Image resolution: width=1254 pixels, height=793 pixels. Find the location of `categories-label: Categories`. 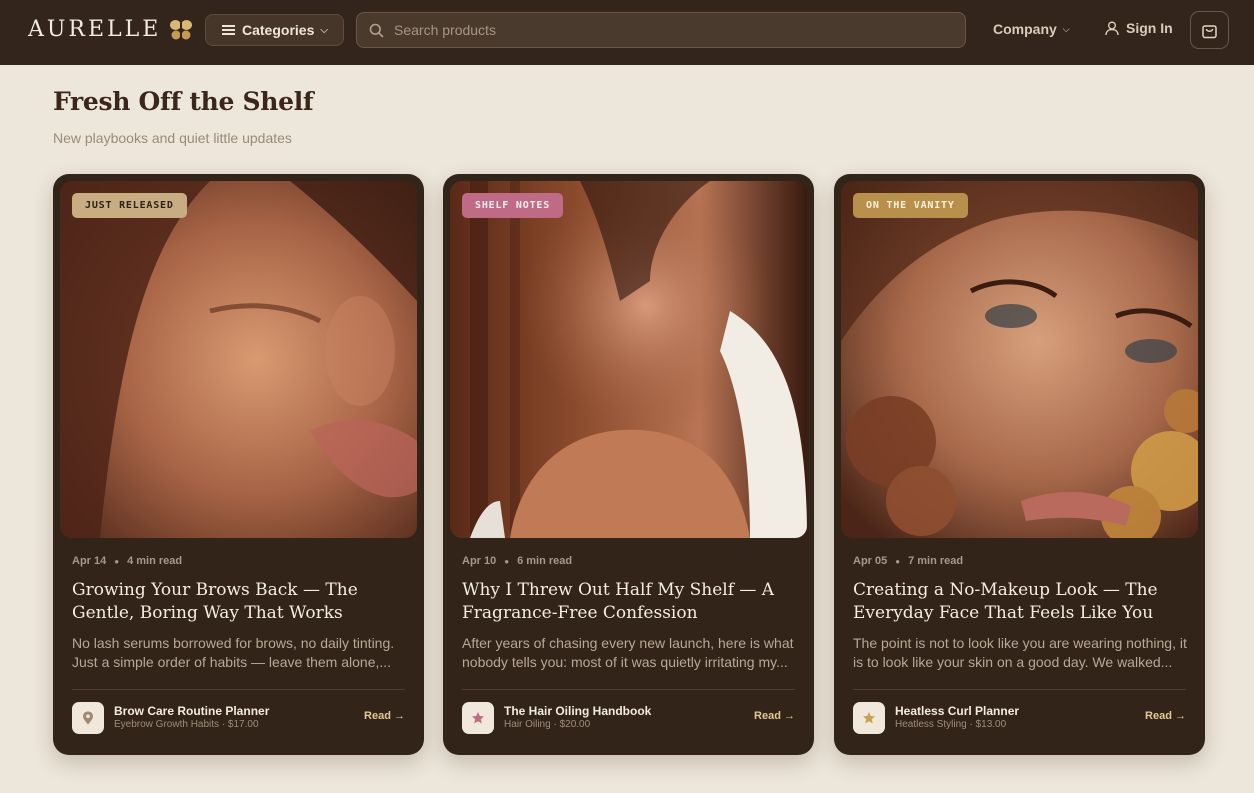

categories-label: Categories is located at coordinates (278, 30).